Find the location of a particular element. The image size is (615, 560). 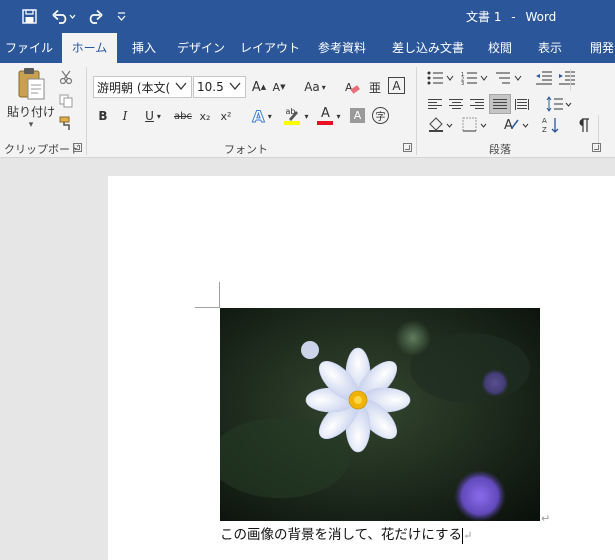

svg-text: Z is located at coordinates (544, 130).